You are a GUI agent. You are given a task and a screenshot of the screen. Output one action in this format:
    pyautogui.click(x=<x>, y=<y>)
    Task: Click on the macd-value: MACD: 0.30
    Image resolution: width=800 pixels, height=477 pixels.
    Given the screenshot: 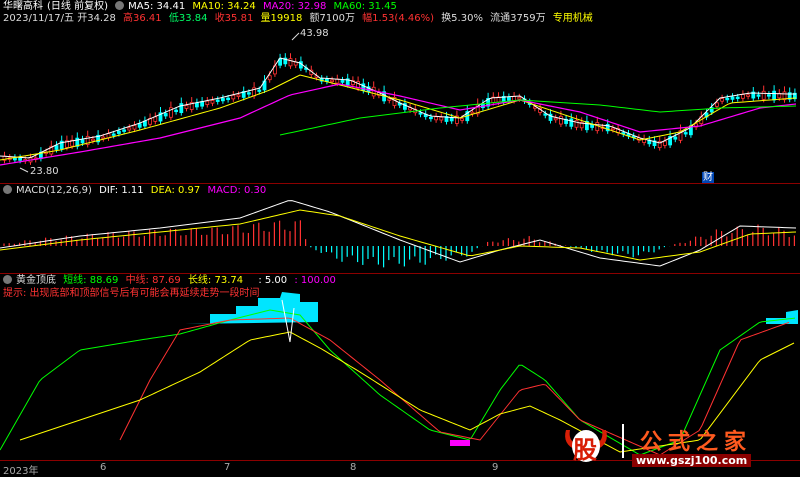 What is the action you would take?
    pyautogui.click(x=237, y=190)
    